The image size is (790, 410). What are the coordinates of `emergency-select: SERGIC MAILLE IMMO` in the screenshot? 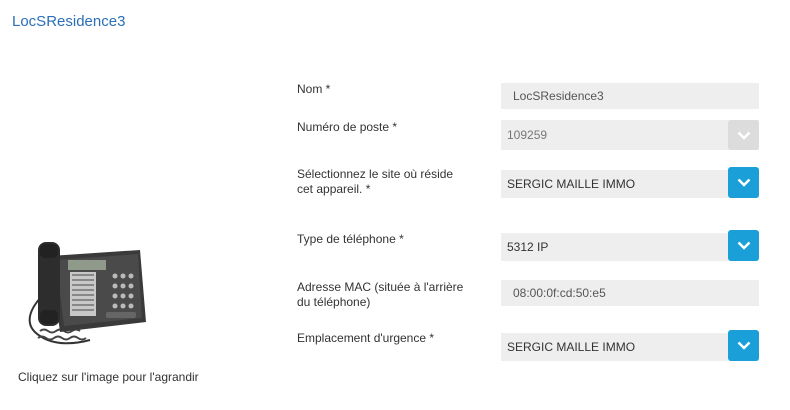 It's located at (630, 345).